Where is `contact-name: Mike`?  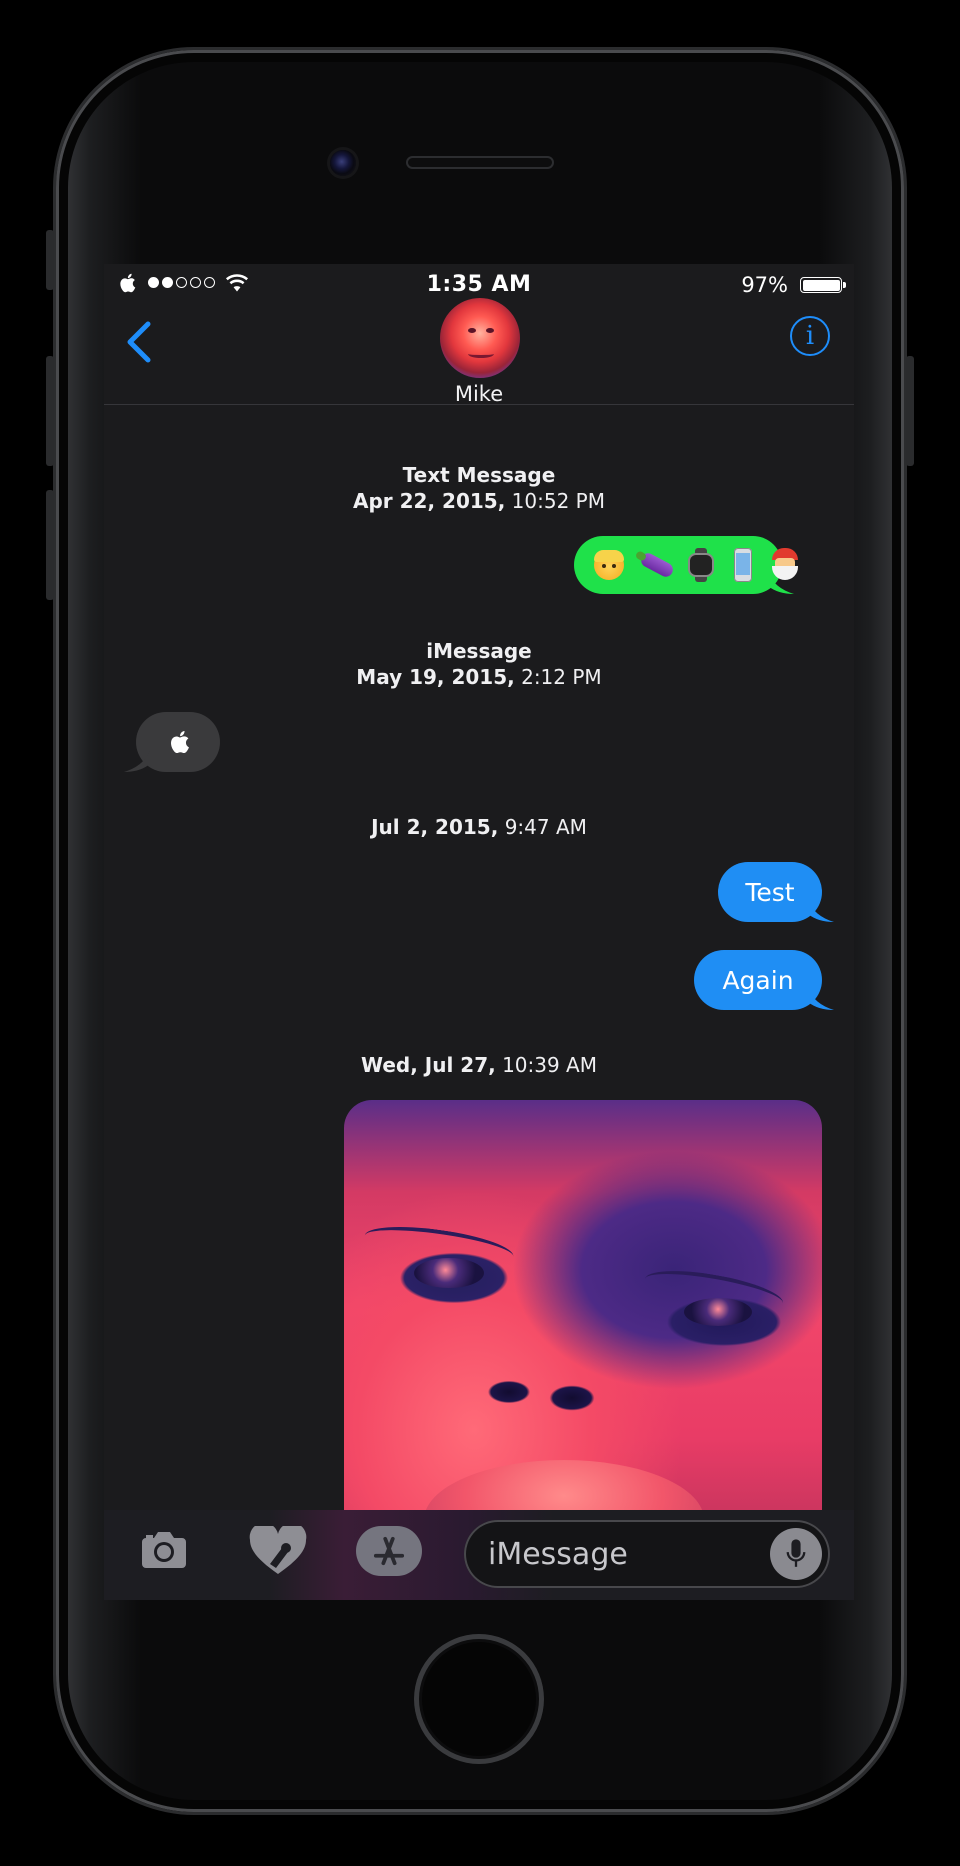
contact-name: Mike is located at coordinates (479, 394).